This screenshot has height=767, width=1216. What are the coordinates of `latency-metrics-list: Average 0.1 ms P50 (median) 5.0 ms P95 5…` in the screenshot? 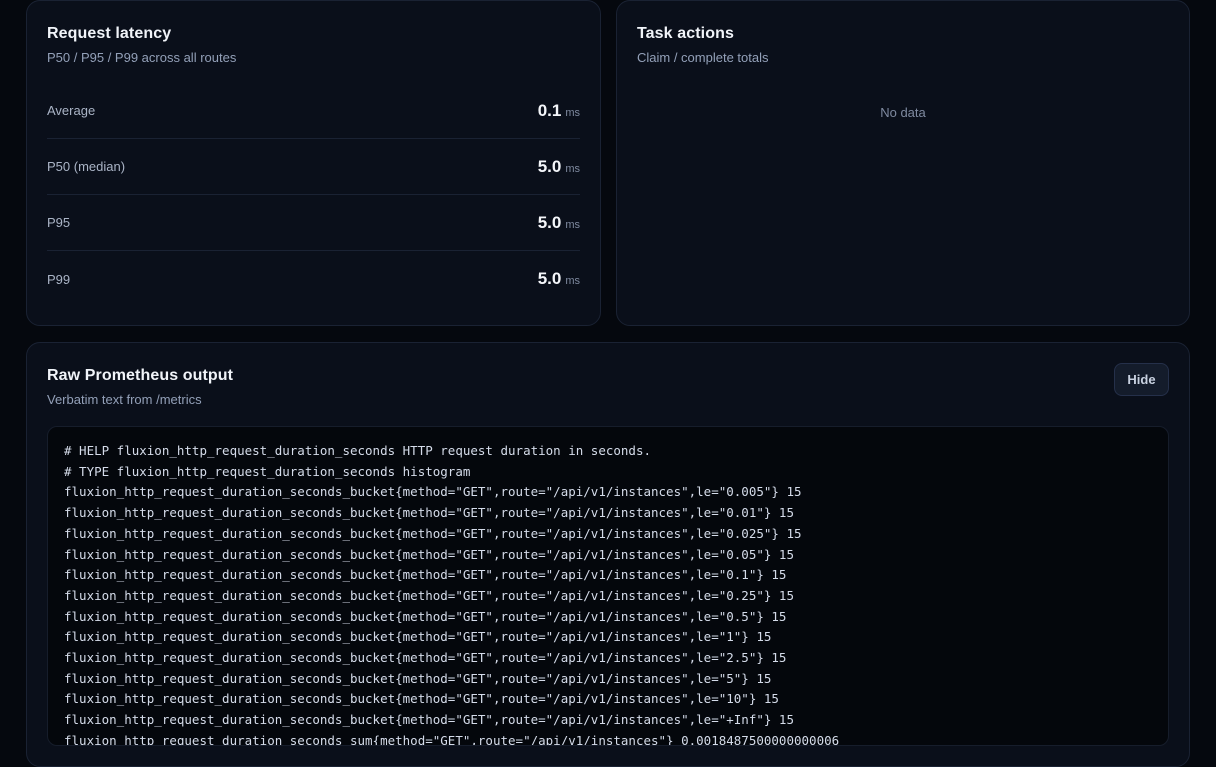 It's located at (313, 195).